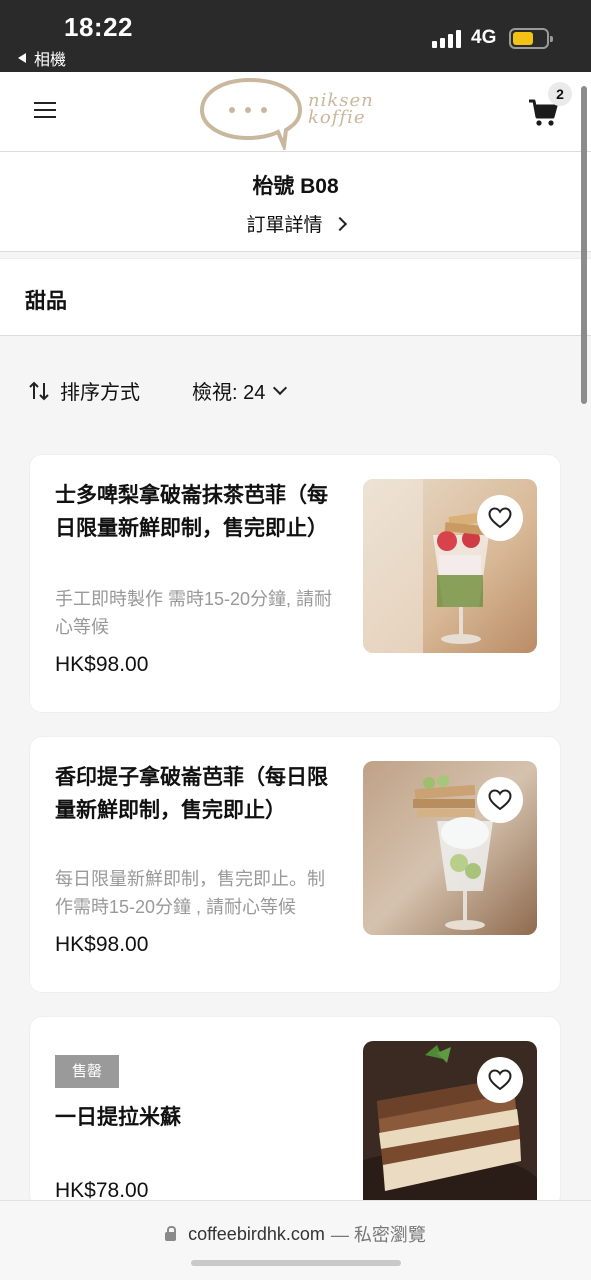 This screenshot has height=1280, width=591. I want to click on site-header: niksen koffie, so click(295, 113).